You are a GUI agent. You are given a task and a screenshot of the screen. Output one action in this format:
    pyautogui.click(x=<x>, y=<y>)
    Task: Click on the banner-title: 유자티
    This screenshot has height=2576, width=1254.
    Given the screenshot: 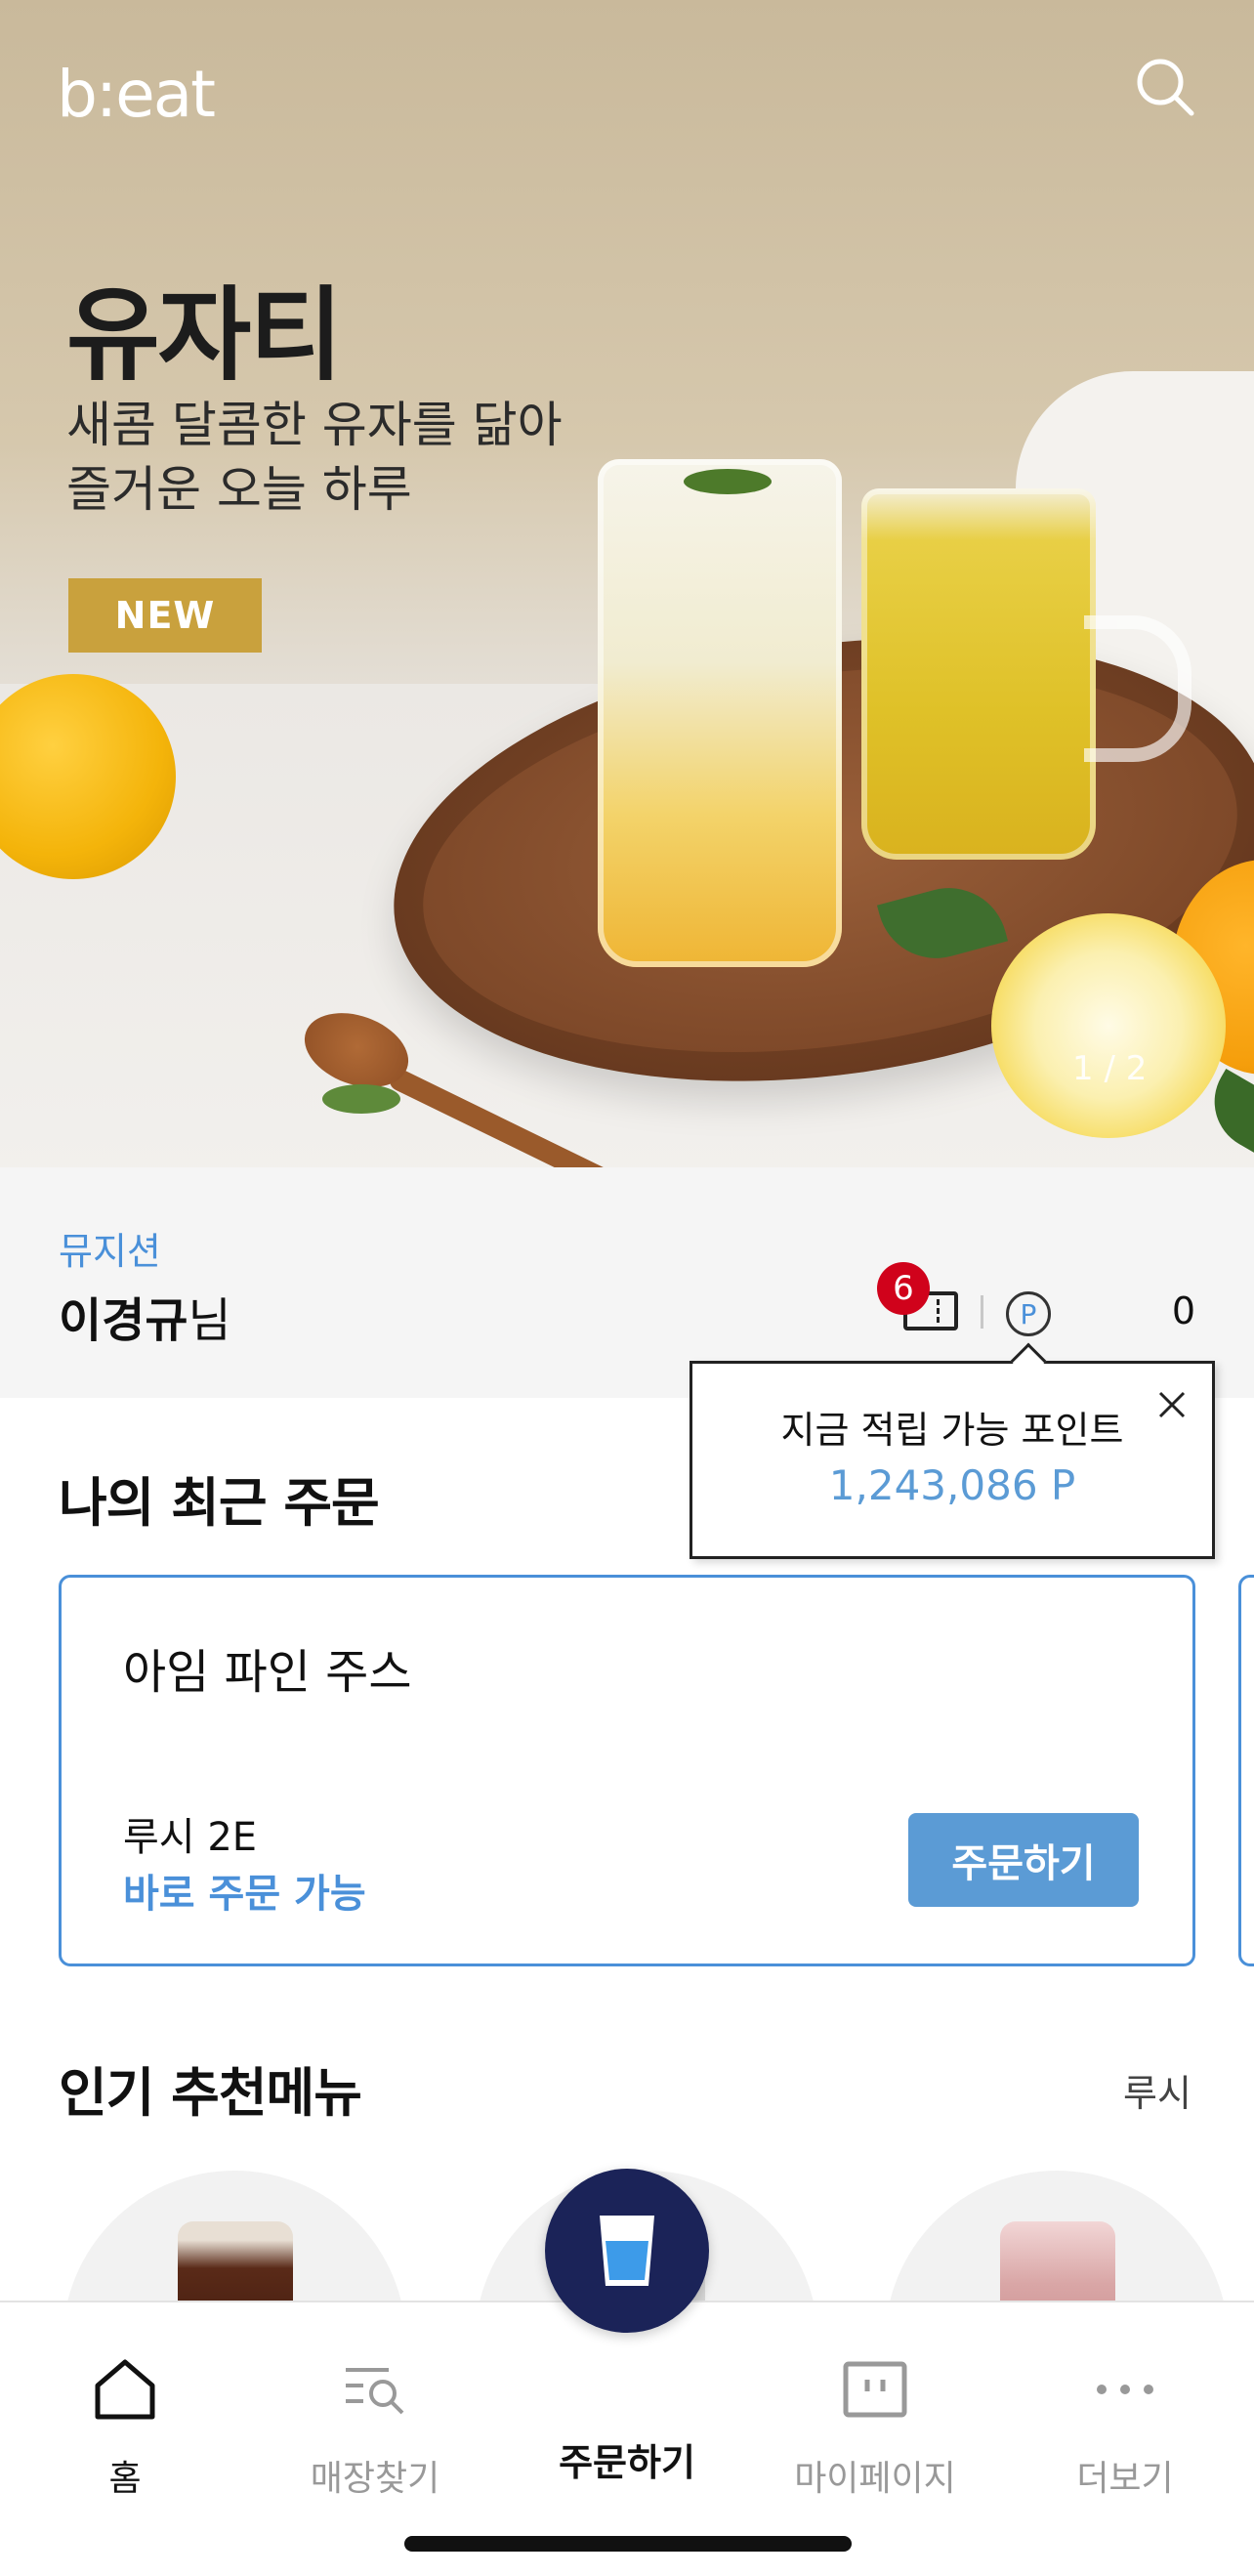 What is the action you would take?
    pyautogui.click(x=205, y=335)
    